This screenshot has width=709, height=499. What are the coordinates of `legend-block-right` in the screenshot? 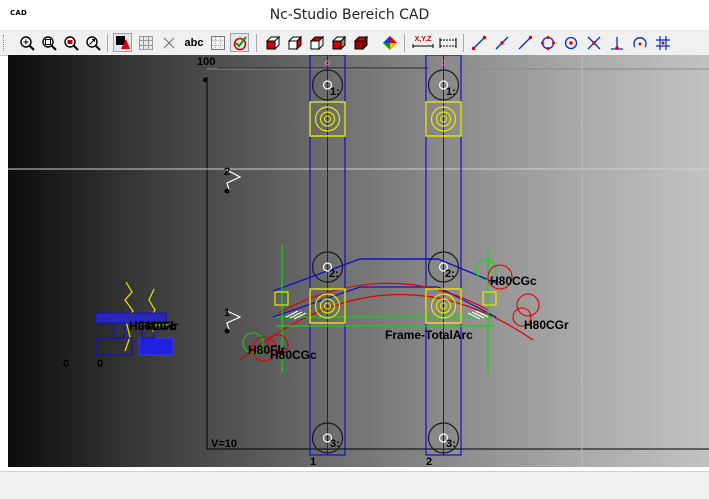 It's located at (156, 346).